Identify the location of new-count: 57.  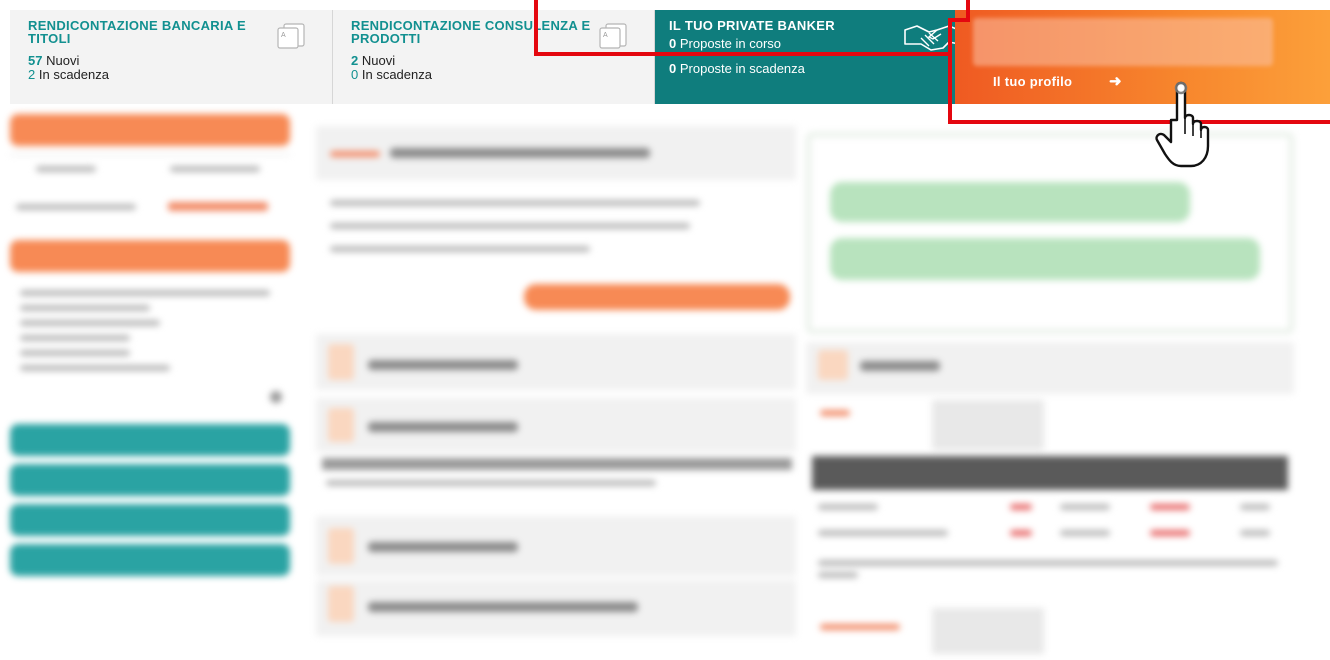
(35, 60).